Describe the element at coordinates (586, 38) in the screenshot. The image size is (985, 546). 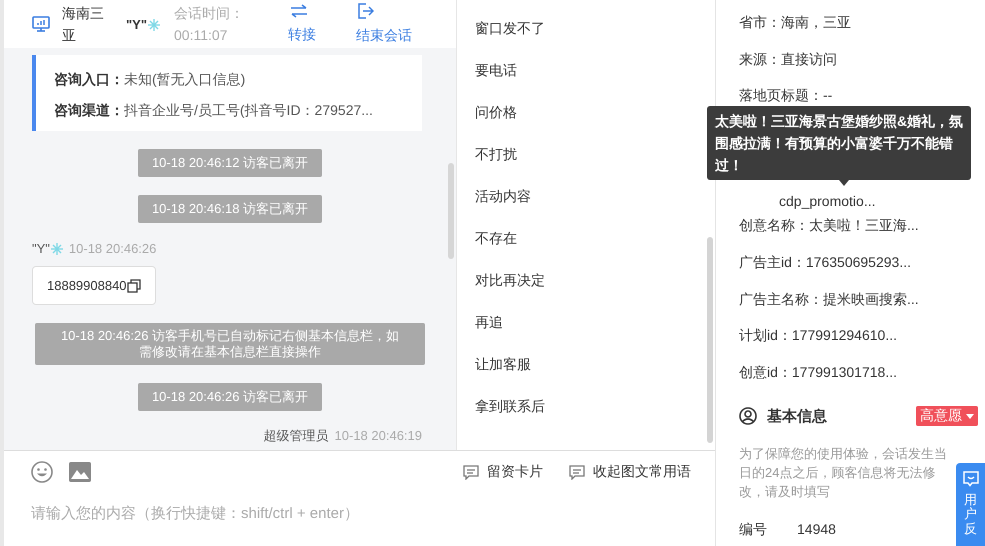
I see `quick-reply-item: 窗口发不了` at that location.